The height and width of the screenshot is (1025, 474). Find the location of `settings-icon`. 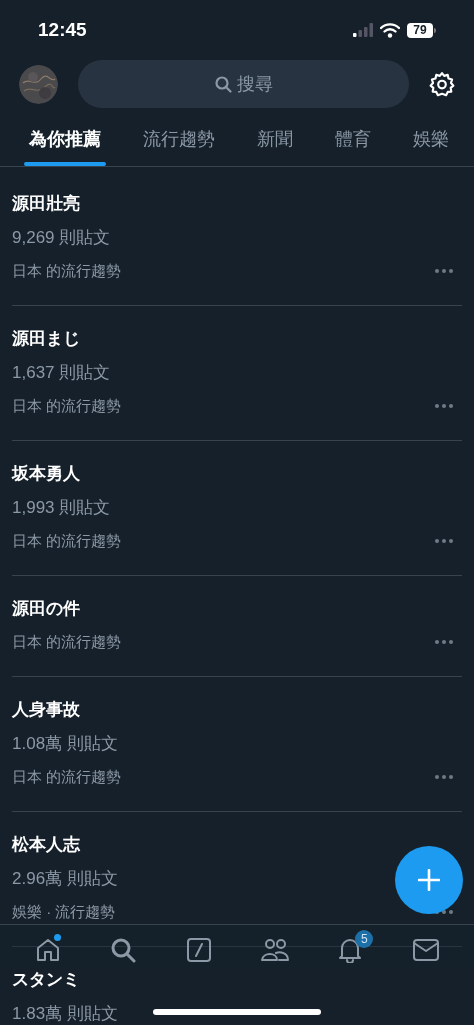

settings-icon is located at coordinates (442, 84).